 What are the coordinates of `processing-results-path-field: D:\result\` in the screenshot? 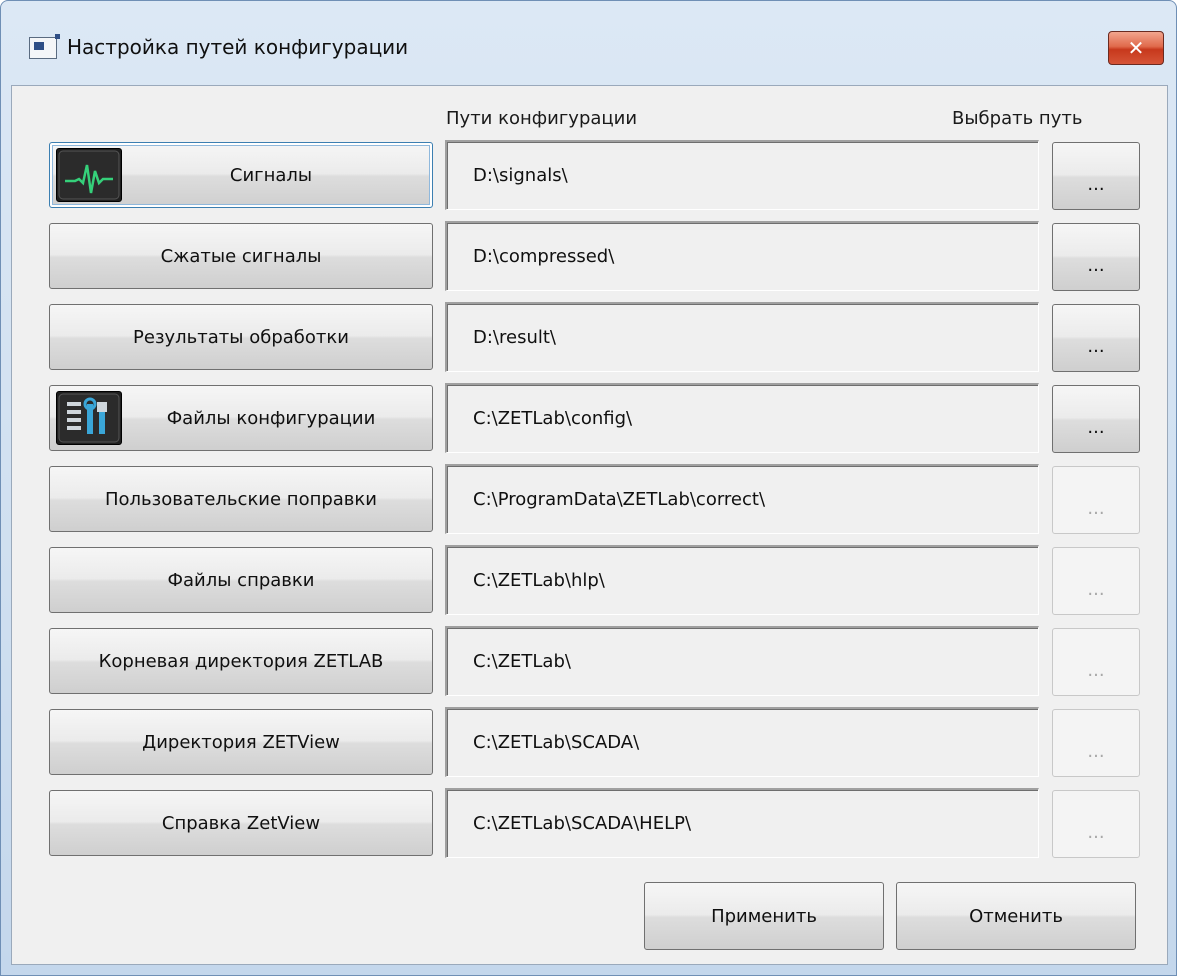 It's located at (742, 337).